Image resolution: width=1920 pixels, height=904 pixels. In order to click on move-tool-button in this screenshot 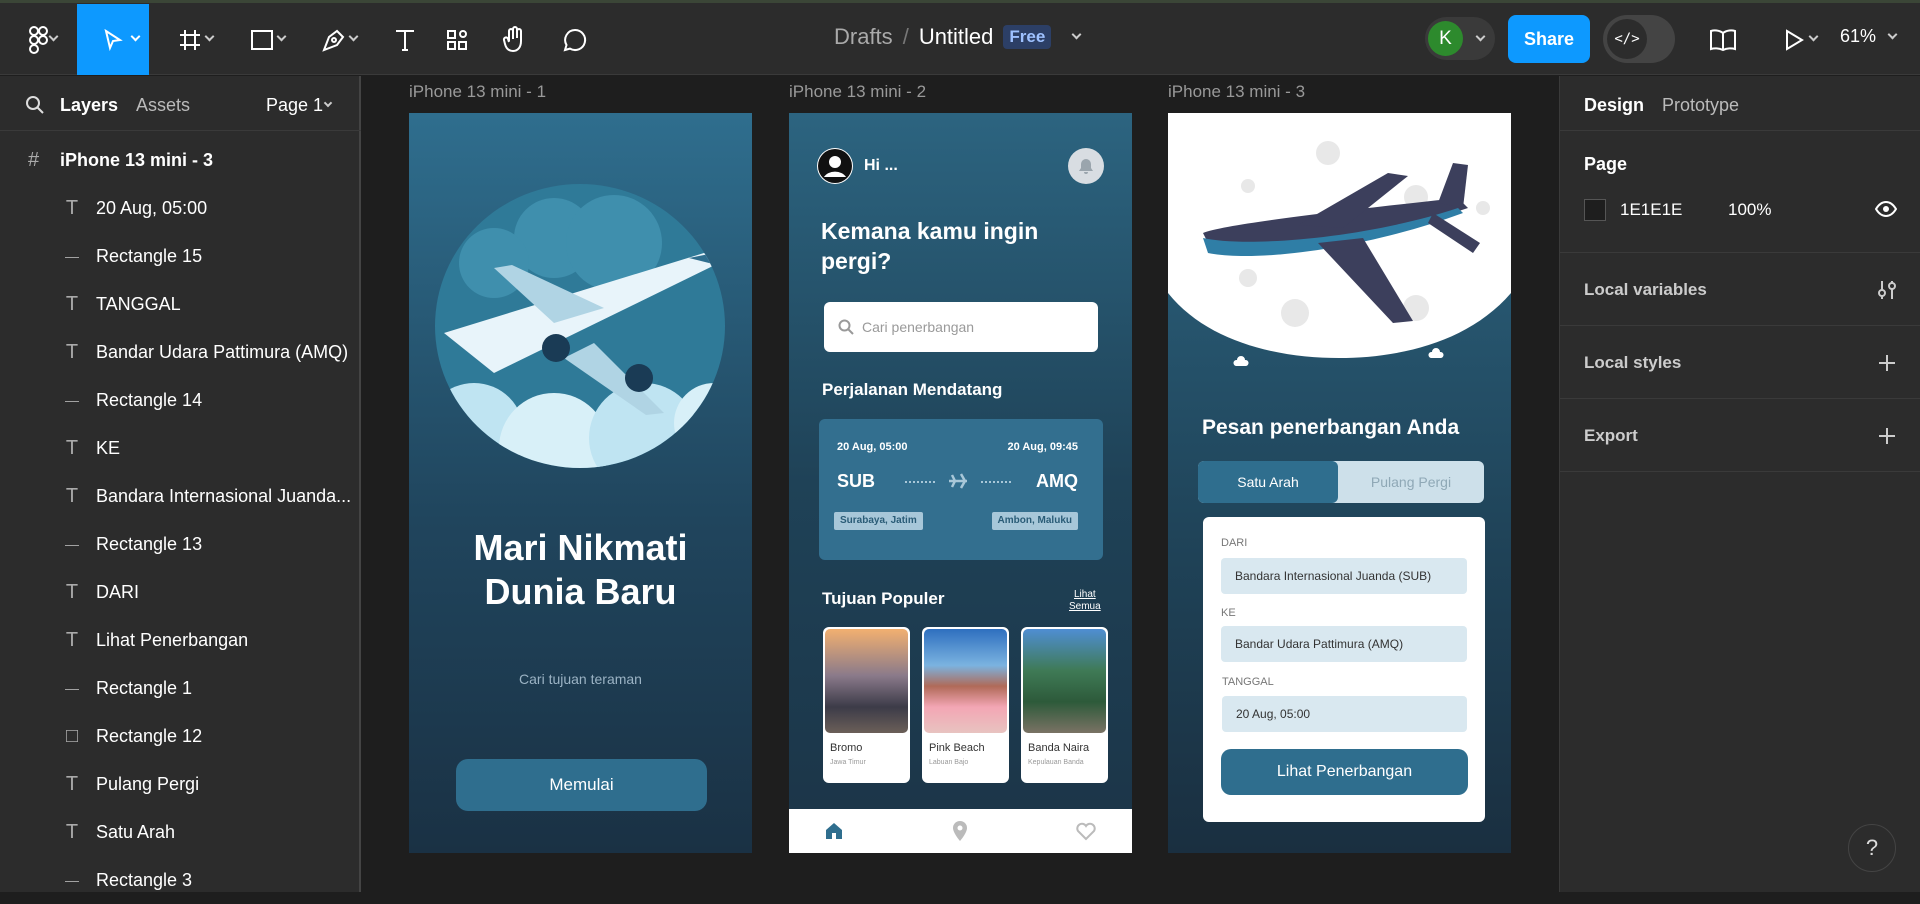, I will do `click(113, 39)`.